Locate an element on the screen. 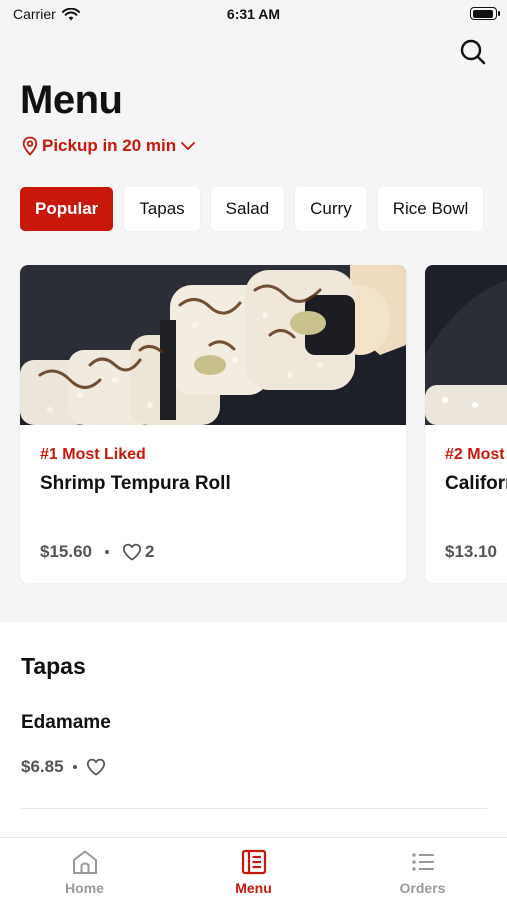 The image size is (507, 900). section-title: Tapas is located at coordinates (53, 666).